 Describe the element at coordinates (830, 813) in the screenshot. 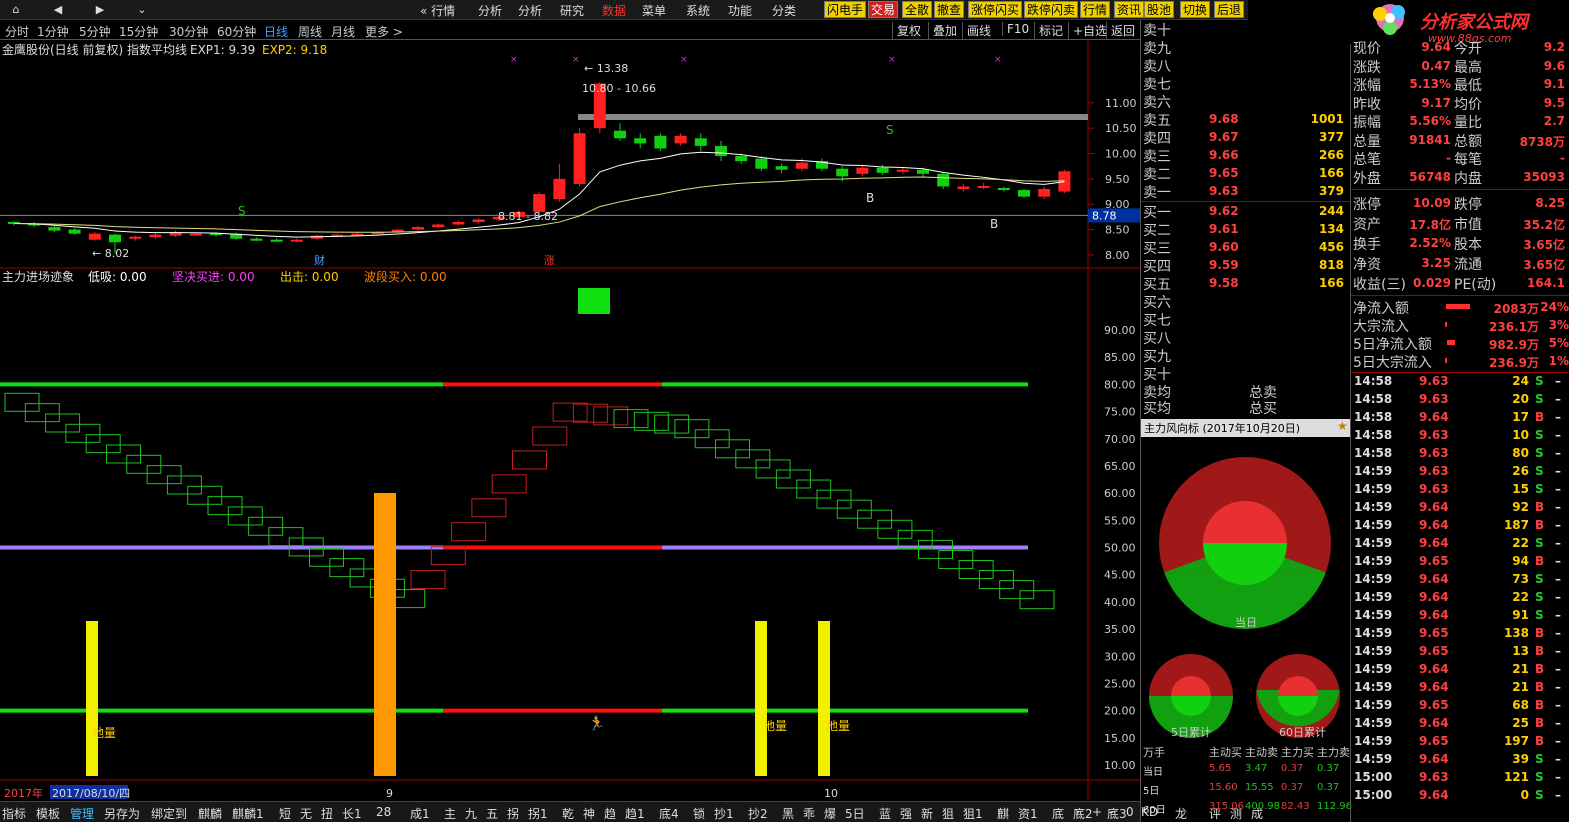

I see `bottom-tab-28: 爆` at that location.